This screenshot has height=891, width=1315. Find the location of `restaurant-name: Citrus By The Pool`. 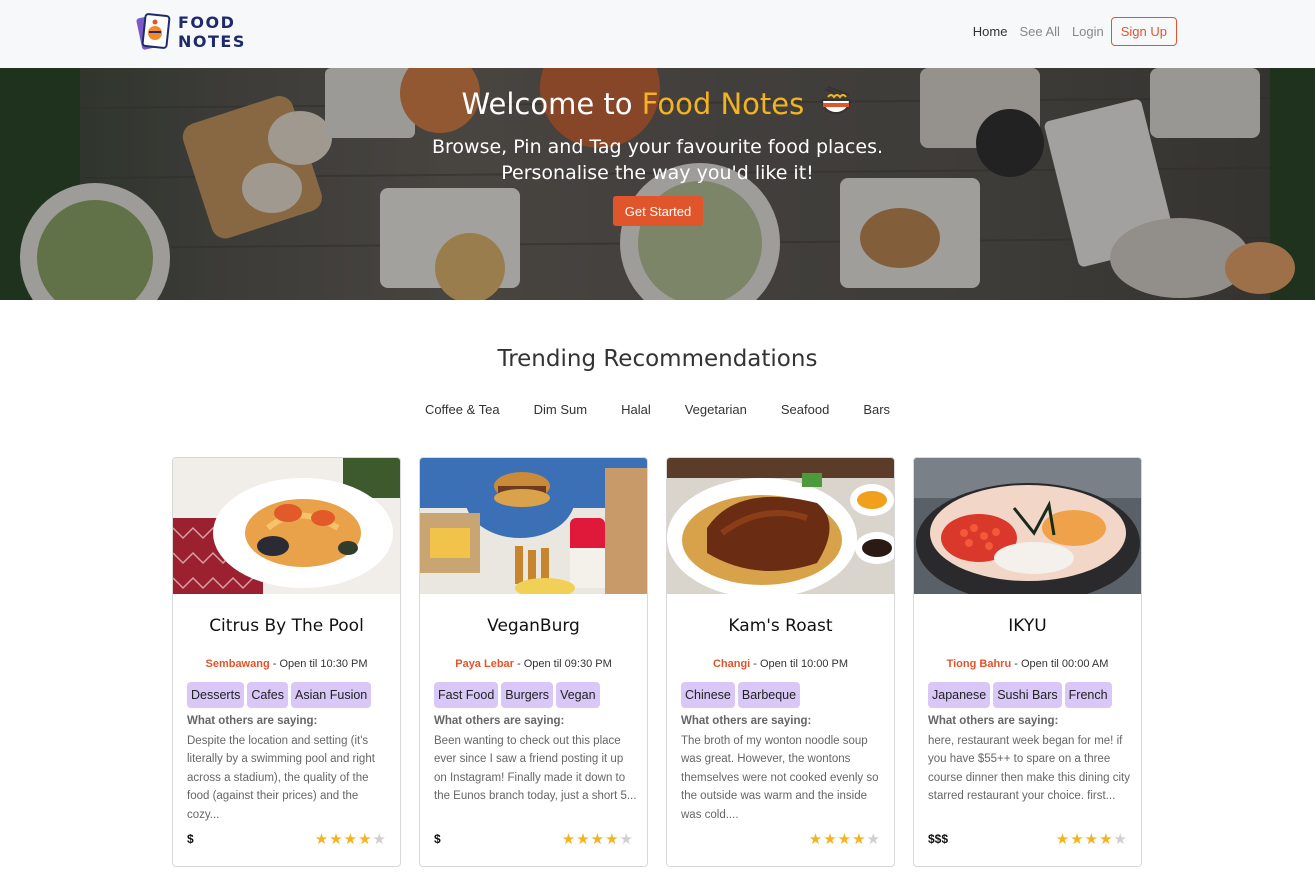

restaurant-name: Citrus By The Pool is located at coordinates (286, 626).